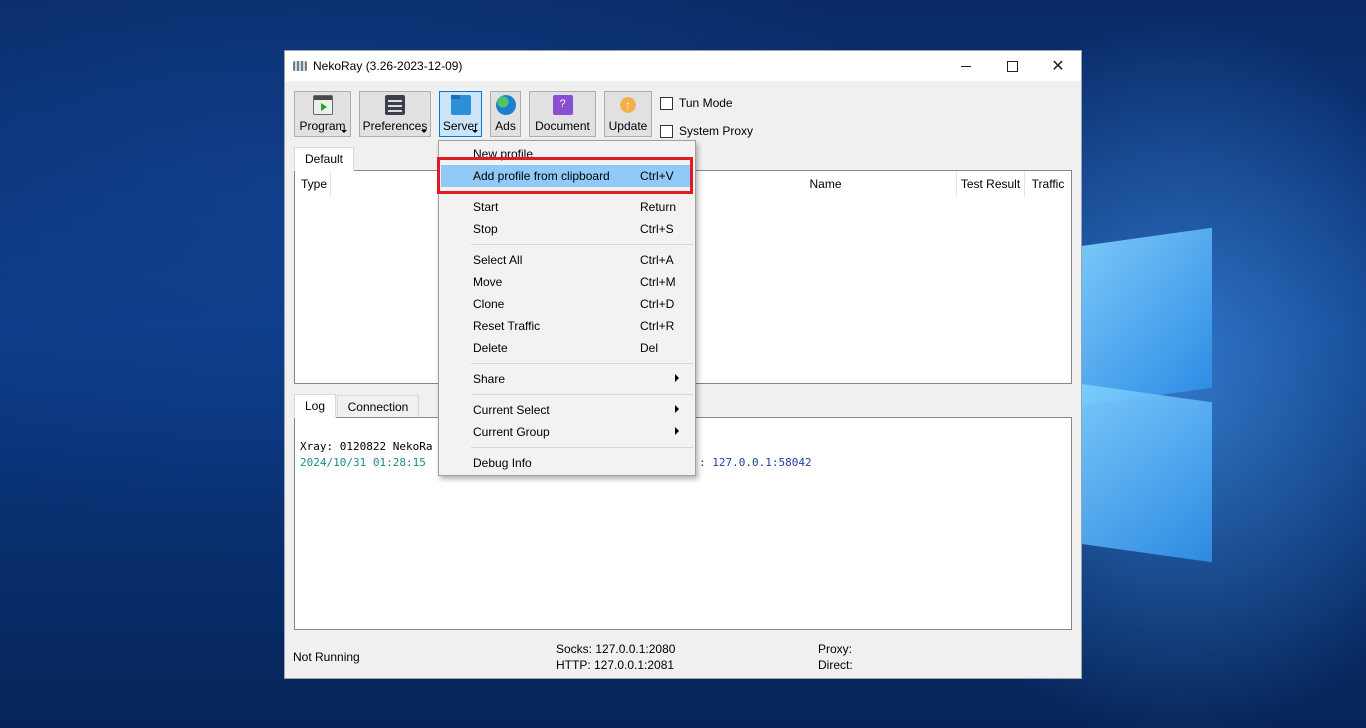 The height and width of the screenshot is (728, 1366). I want to click on menu-item-shortcut: Del, so click(649, 348).